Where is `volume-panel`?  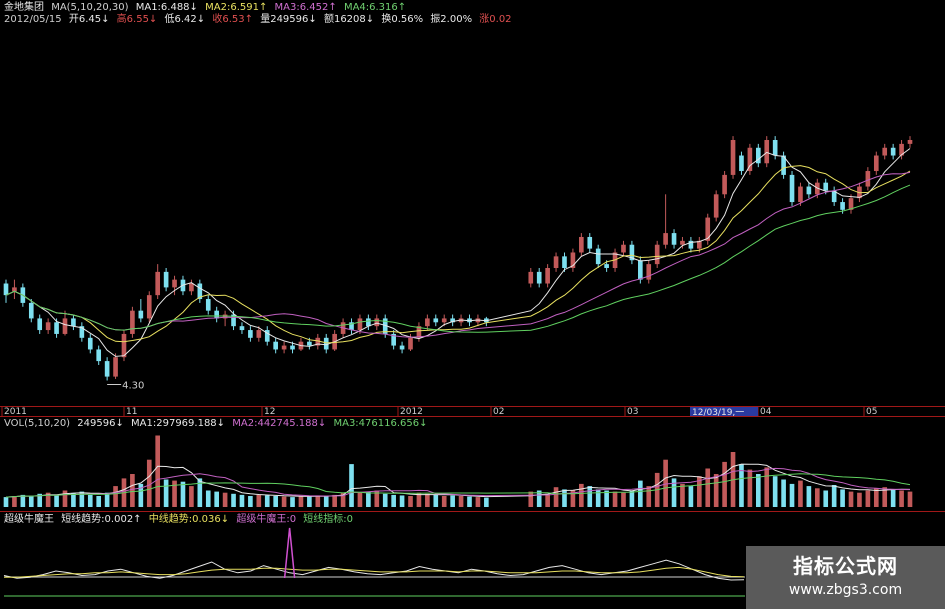 volume-panel is located at coordinates (458, 471).